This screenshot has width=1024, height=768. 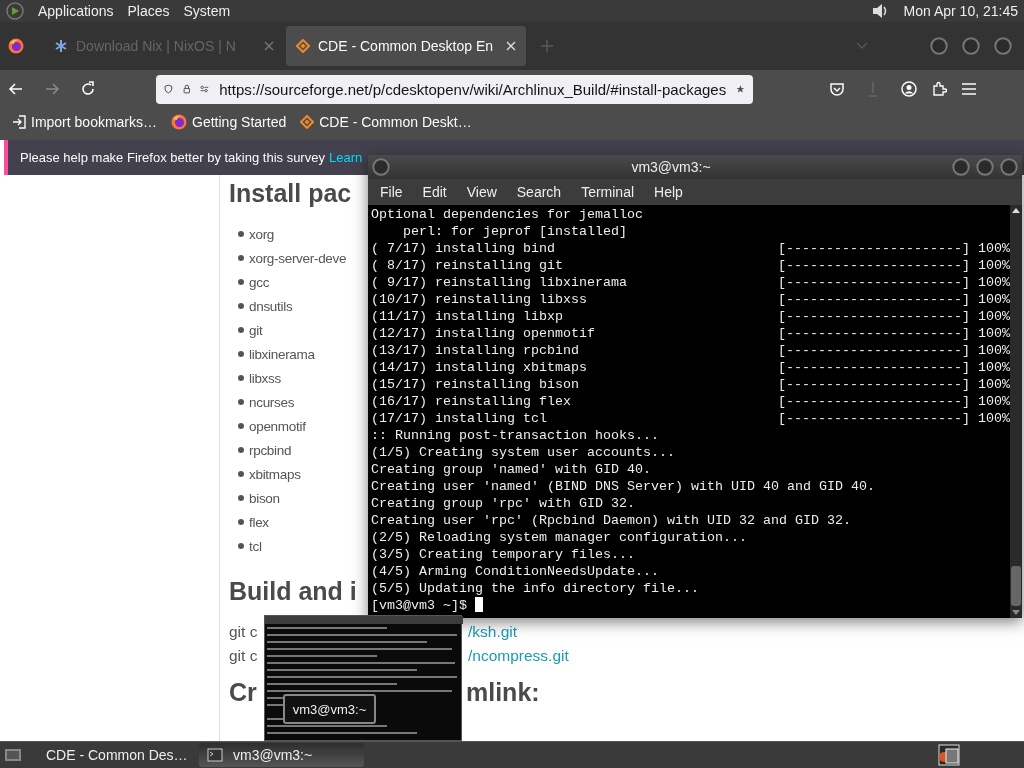 I want to click on terminal-line: ( 7/17) installing bind, so click(x=463, y=248).